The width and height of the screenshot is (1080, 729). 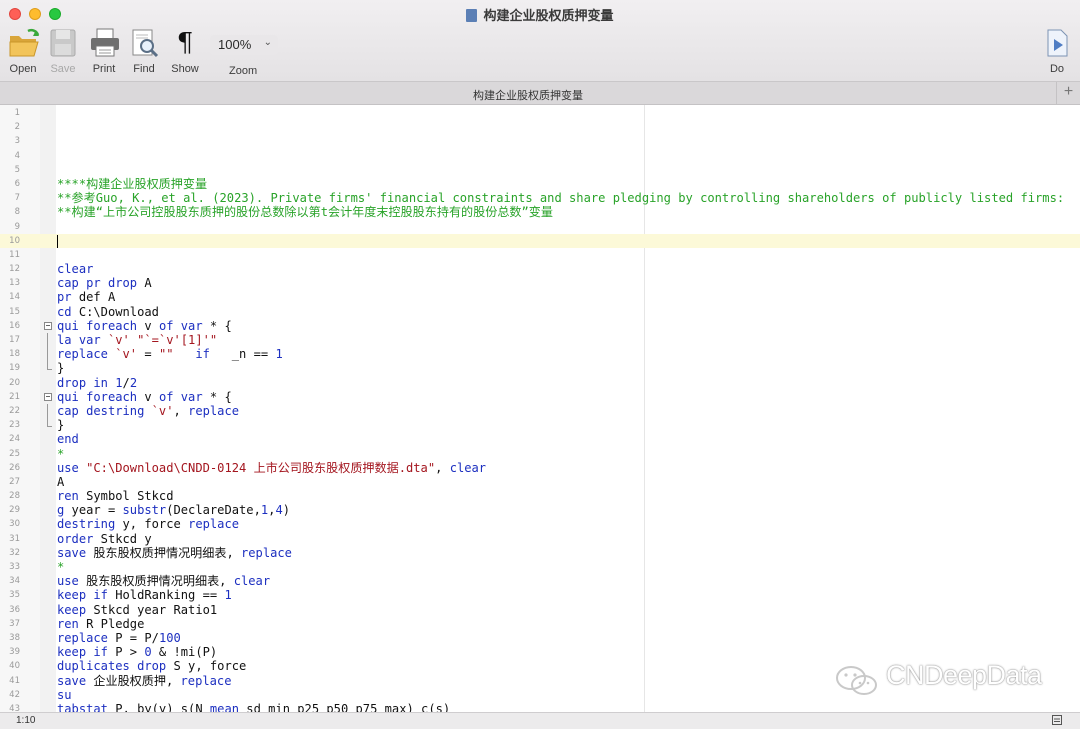 I want to click on code-line: 11, so click(x=540, y=255).